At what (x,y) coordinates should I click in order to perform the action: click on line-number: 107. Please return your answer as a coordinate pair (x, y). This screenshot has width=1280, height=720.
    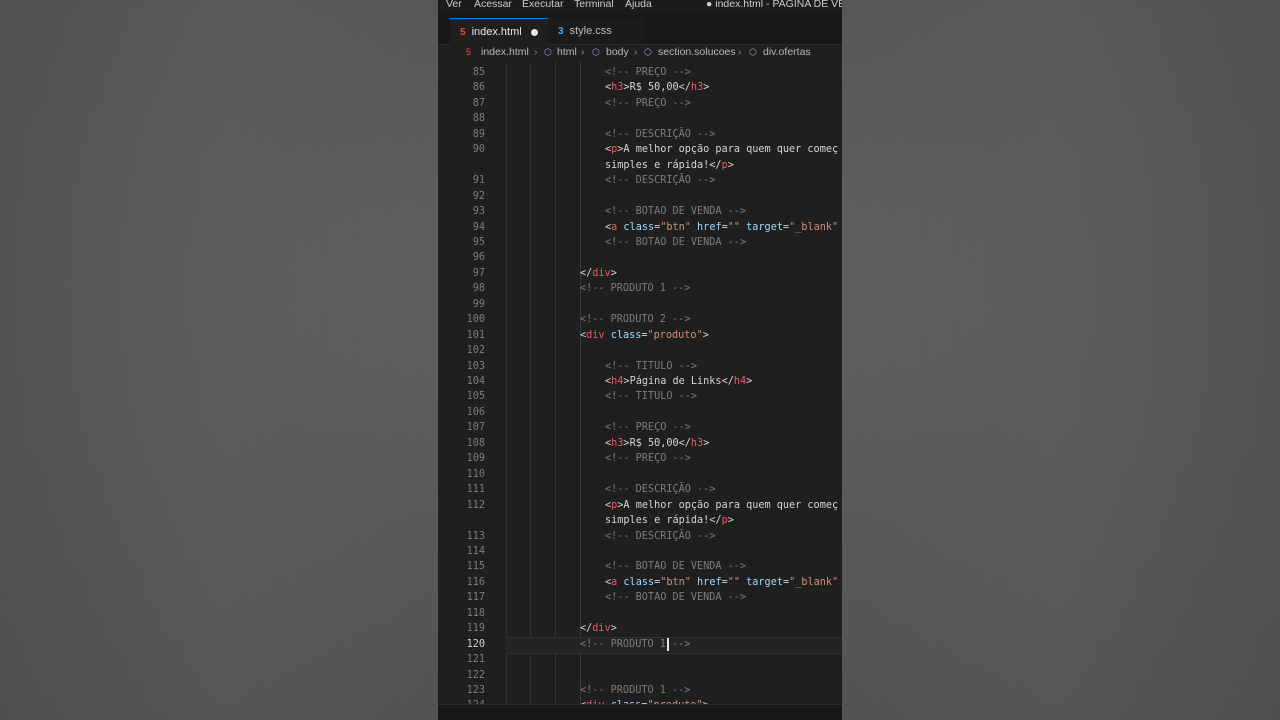
    Looking at the image, I should click on (475, 428).